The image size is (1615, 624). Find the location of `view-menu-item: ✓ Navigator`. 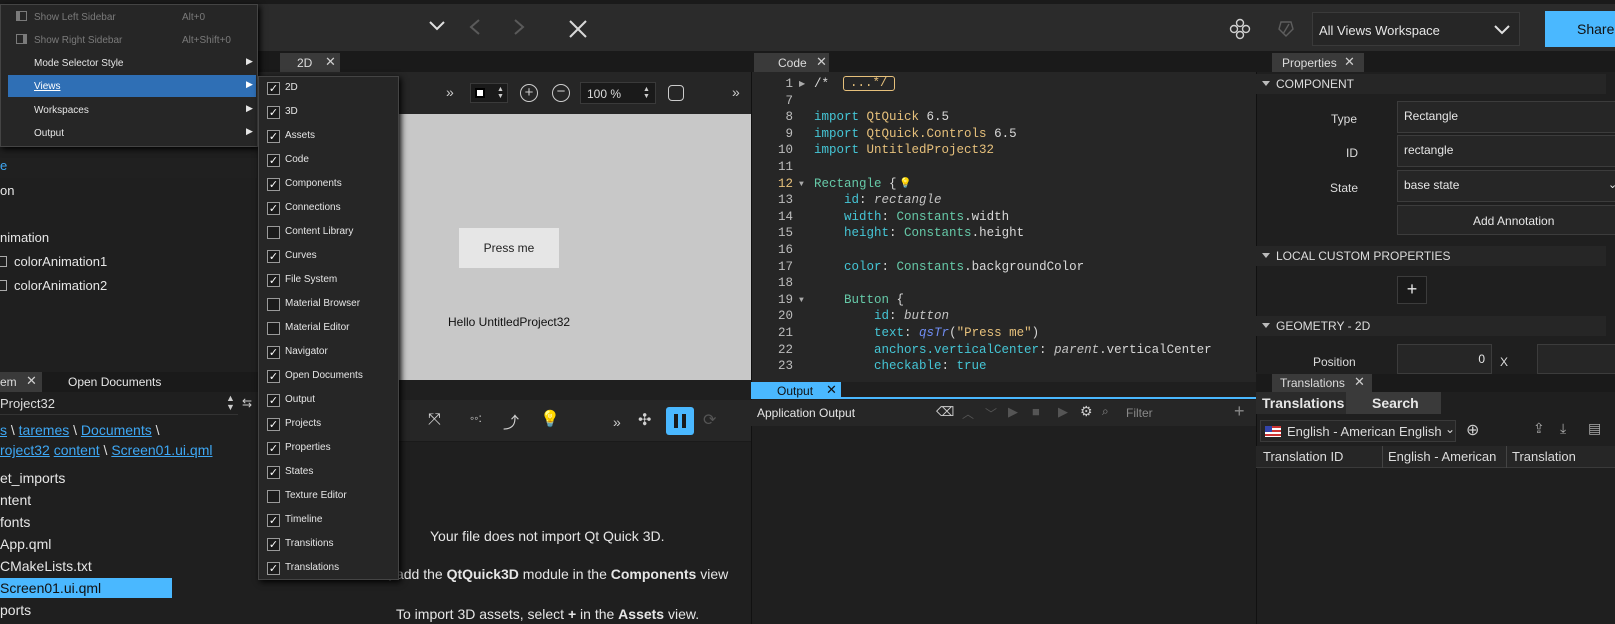

view-menu-item: ✓ Navigator is located at coordinates (328, 352).